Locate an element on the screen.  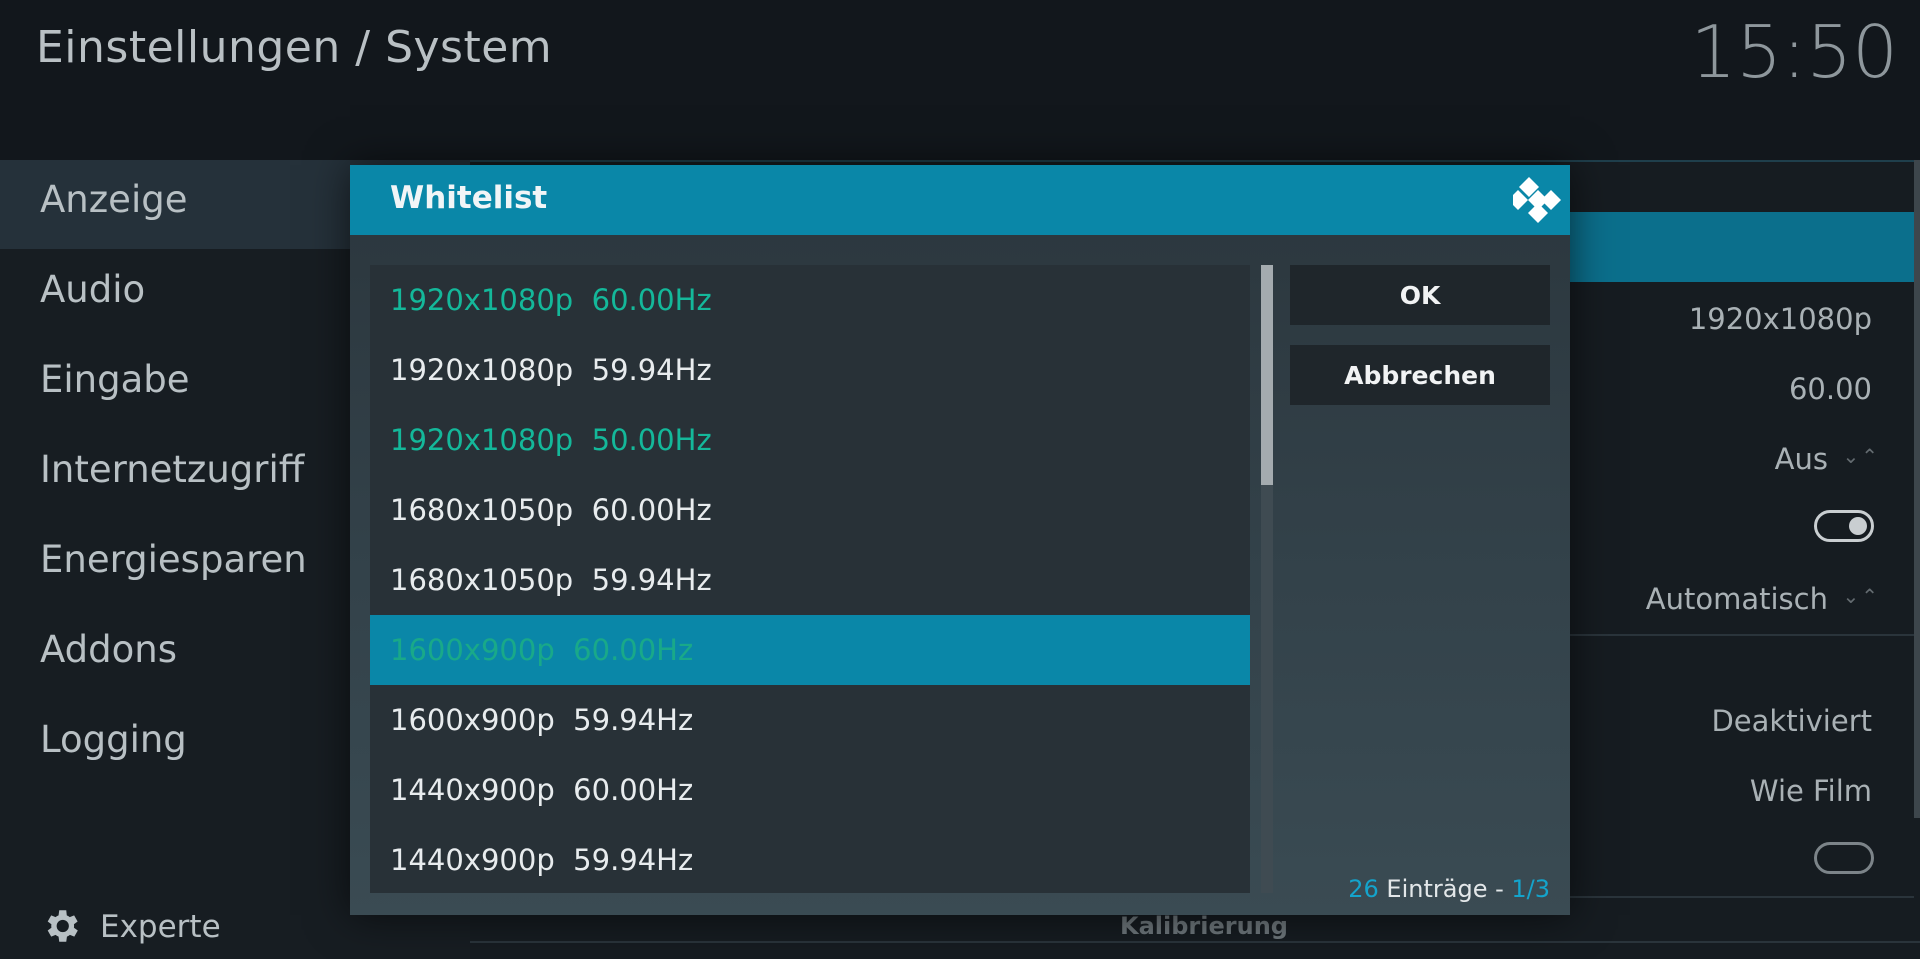
calibration-button: Kalibrierung is located at coordinates (1204, 926).